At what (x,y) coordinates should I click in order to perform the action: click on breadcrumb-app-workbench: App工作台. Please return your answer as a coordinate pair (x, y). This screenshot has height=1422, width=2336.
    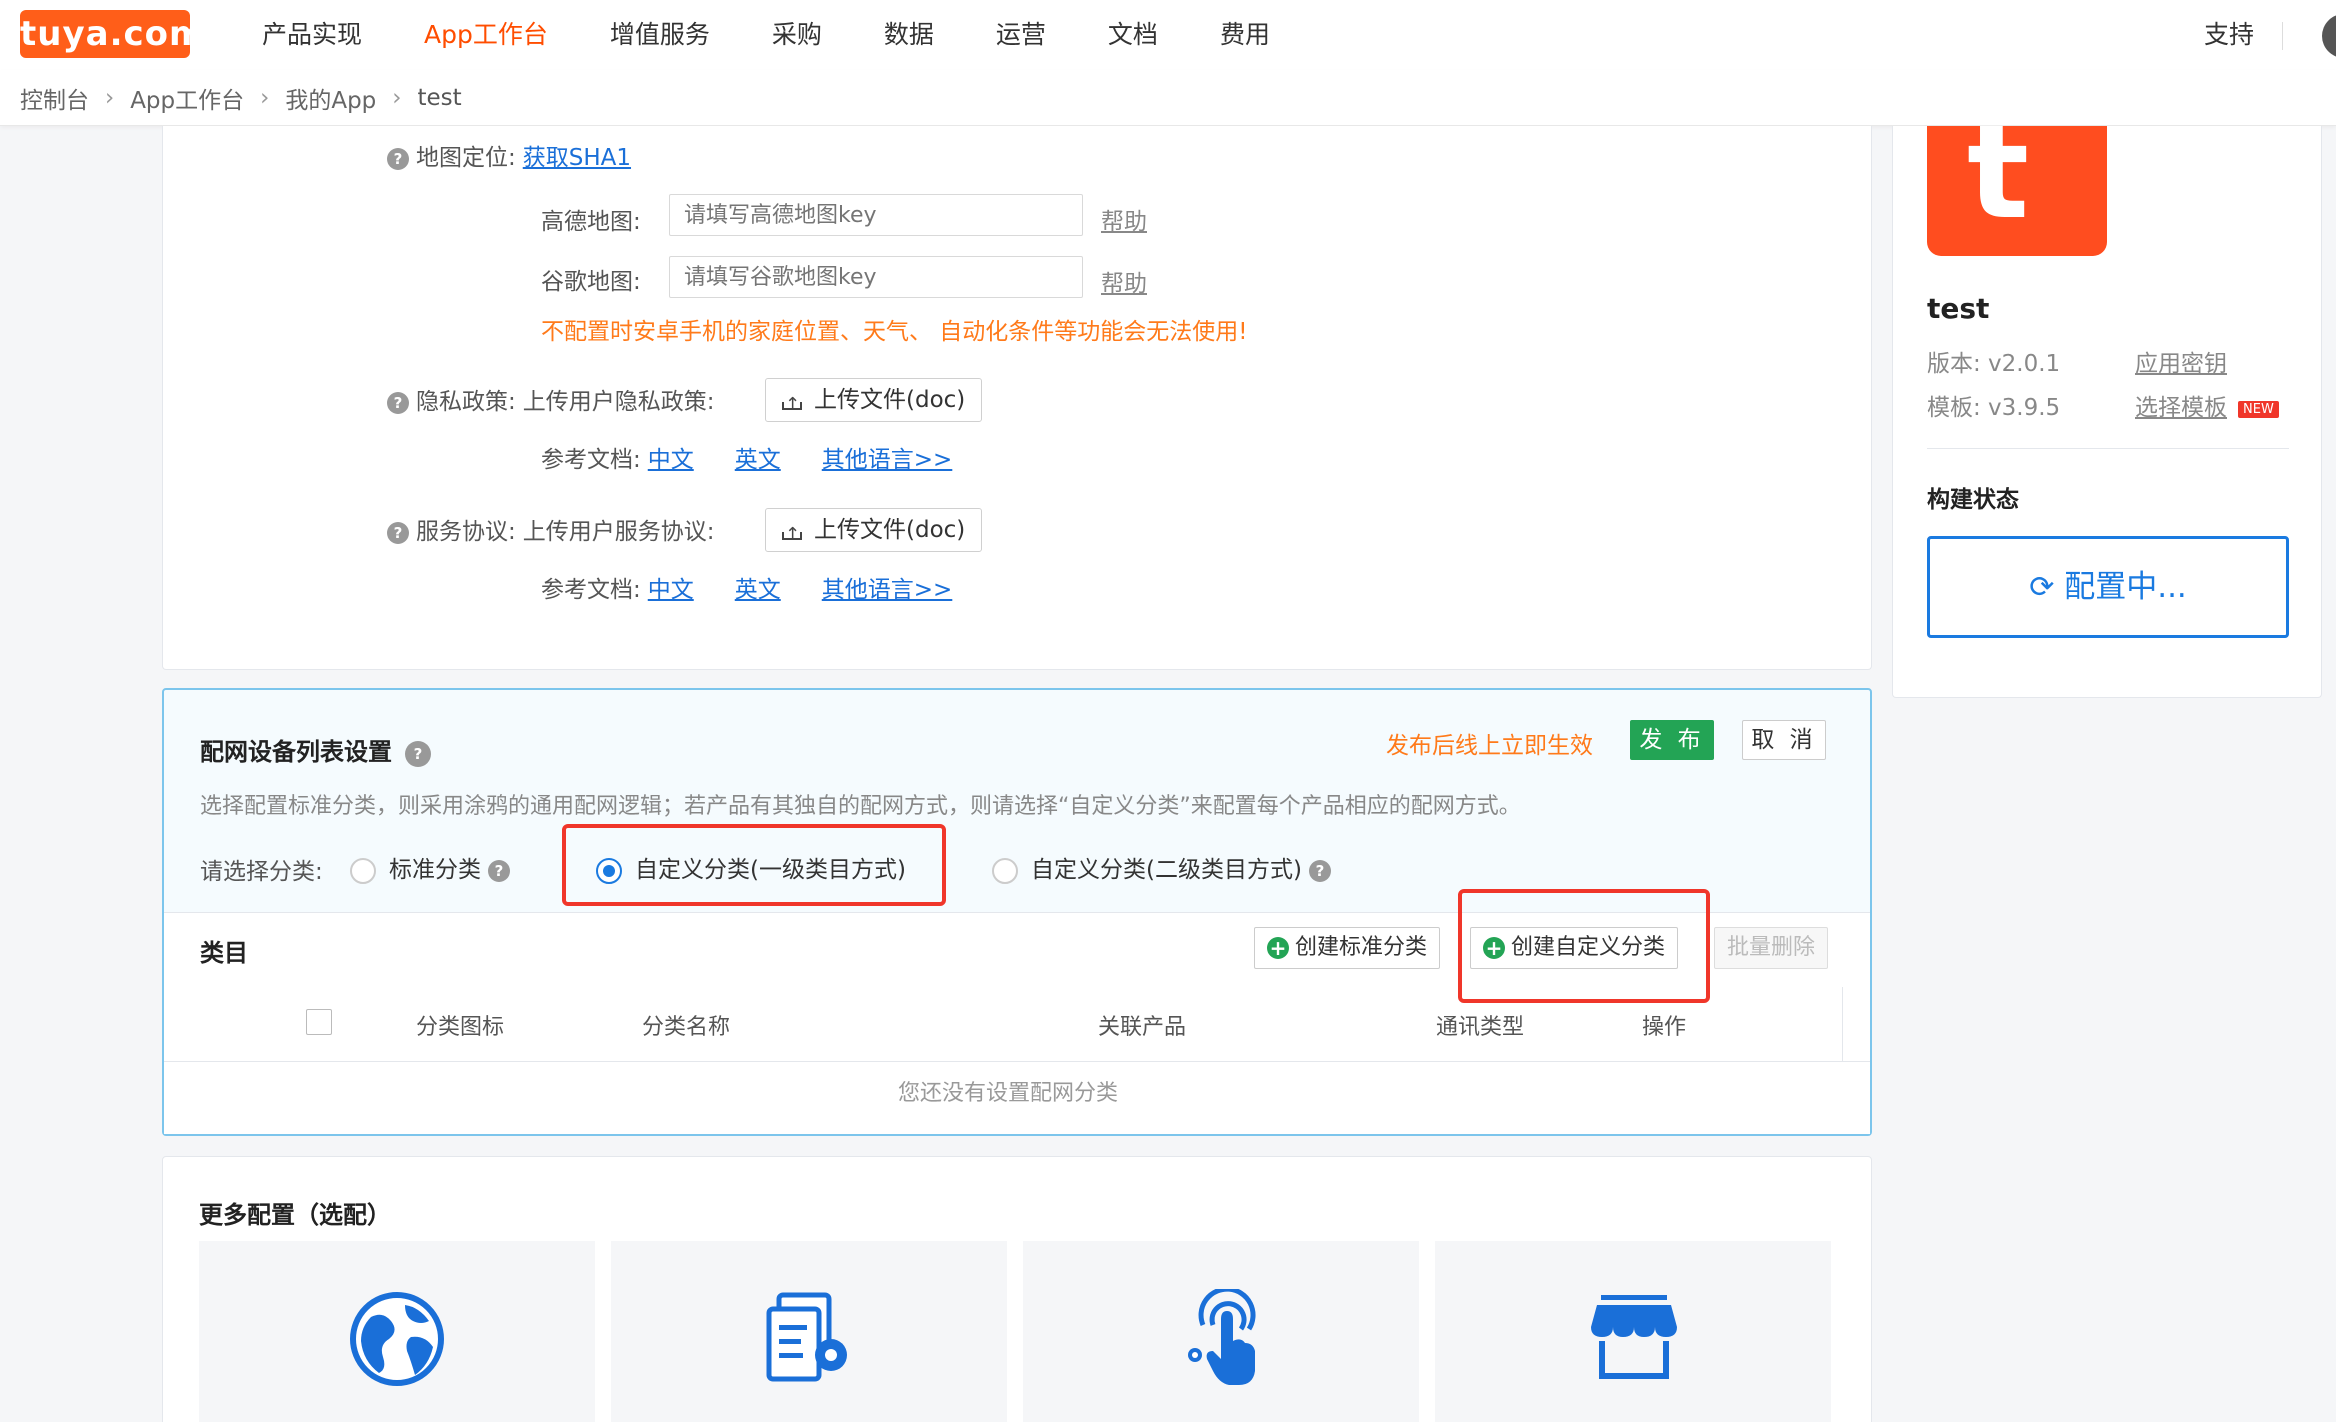
    Looking at the image, I should click on (187, 98).